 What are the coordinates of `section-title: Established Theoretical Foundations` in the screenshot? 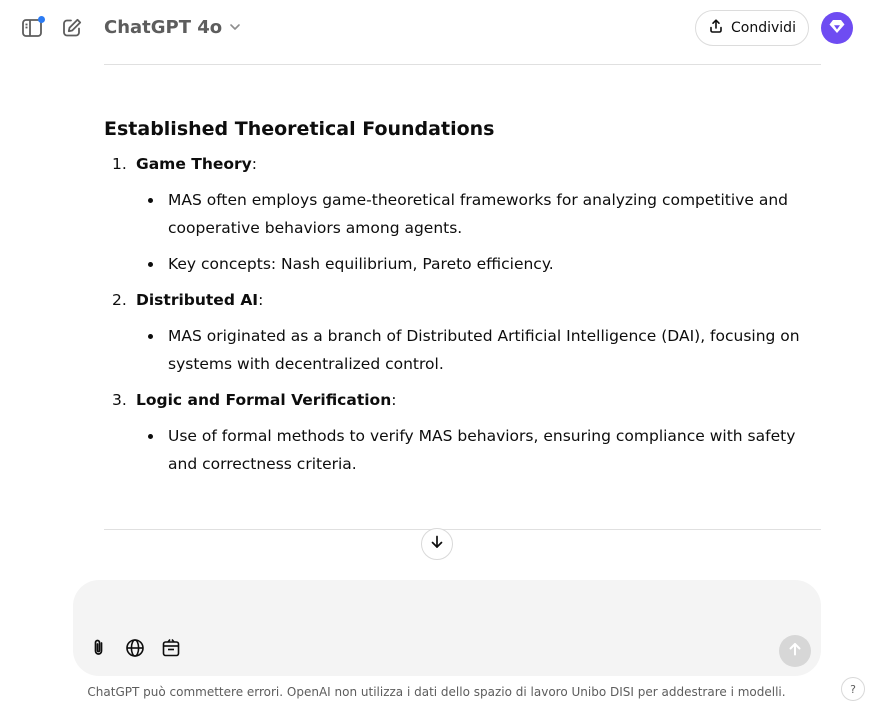 It's located at (299, 129).